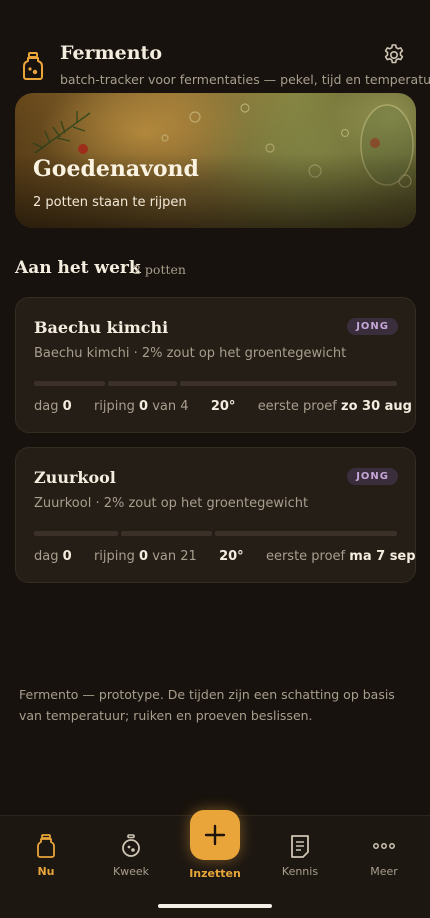 The height and width of the screenshot is (918, 430). What do you see at coordinates (131, 871) in the screenshot?
I see `nav-label: Kweek` at bounding box center [131, 871].